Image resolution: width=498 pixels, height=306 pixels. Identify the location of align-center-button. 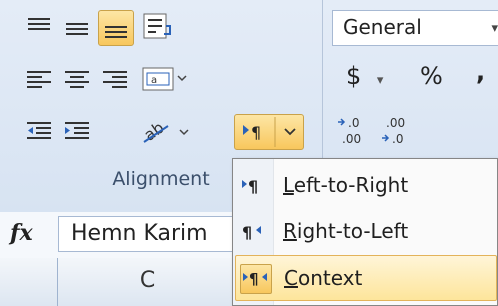
(77, 80).